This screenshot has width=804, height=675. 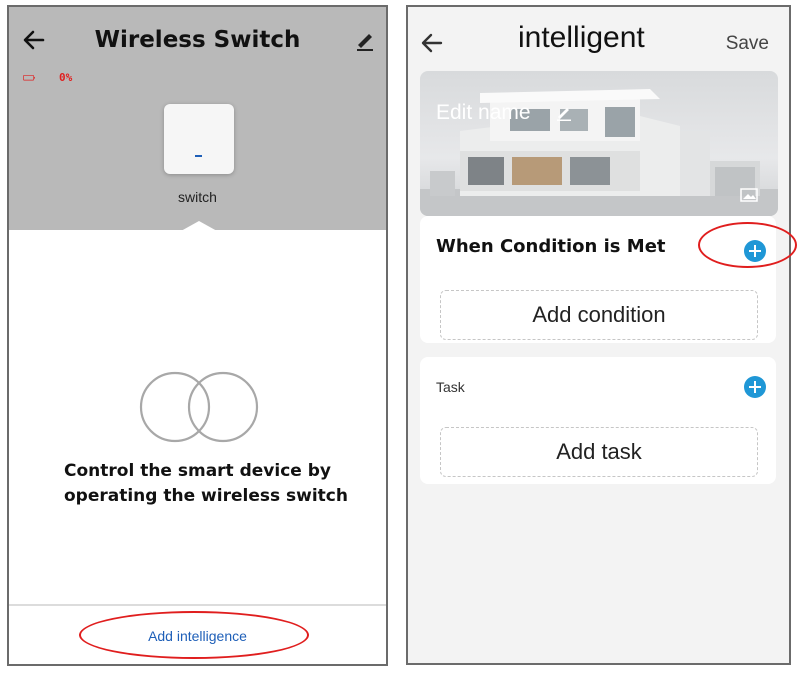 I want to click on edit-pencil-icon, so click(x=365, y=40).